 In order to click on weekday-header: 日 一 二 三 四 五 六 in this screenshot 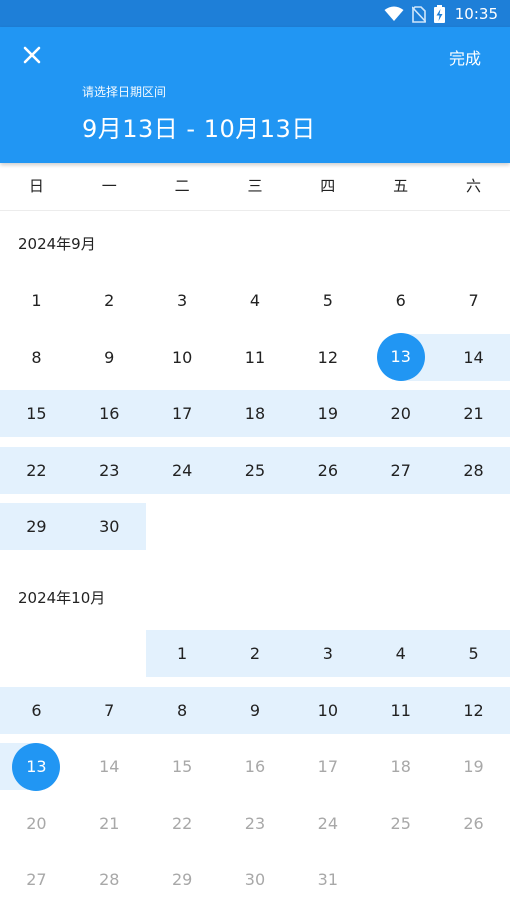, I will do `click(255, 187)`.